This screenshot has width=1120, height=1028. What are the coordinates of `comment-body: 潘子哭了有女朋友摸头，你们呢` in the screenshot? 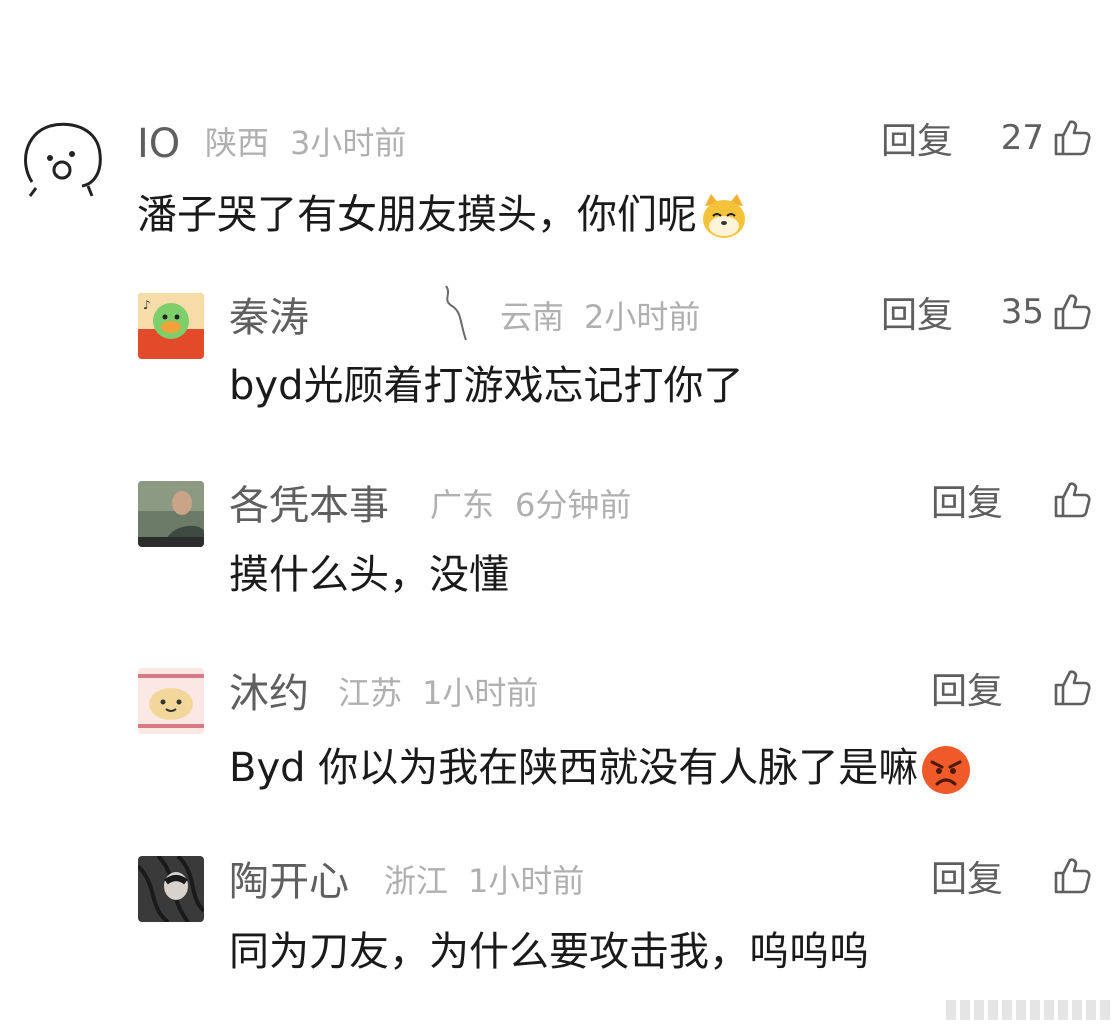 It's located at (417, 215).